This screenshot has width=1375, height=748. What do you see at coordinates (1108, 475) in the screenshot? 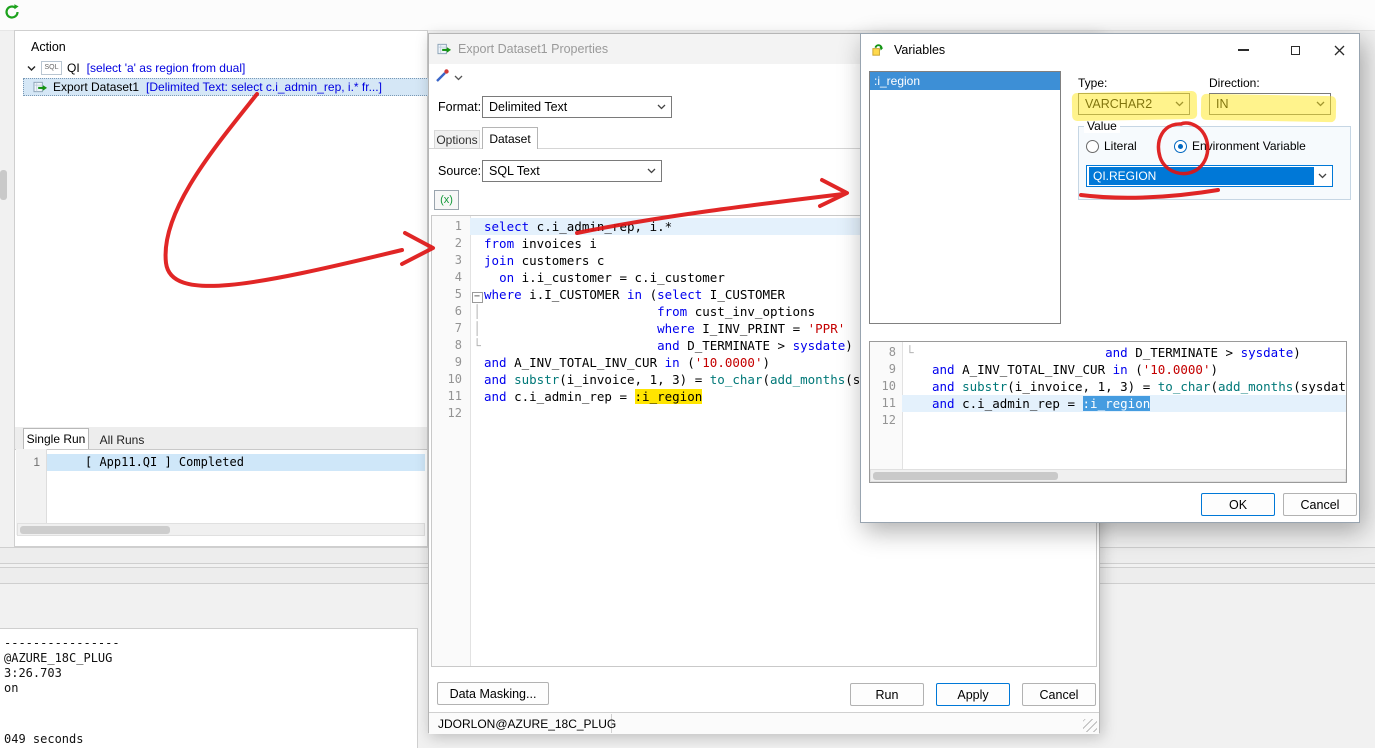
I see `preview-hscrollbar` at bounding box center [1108, 475].